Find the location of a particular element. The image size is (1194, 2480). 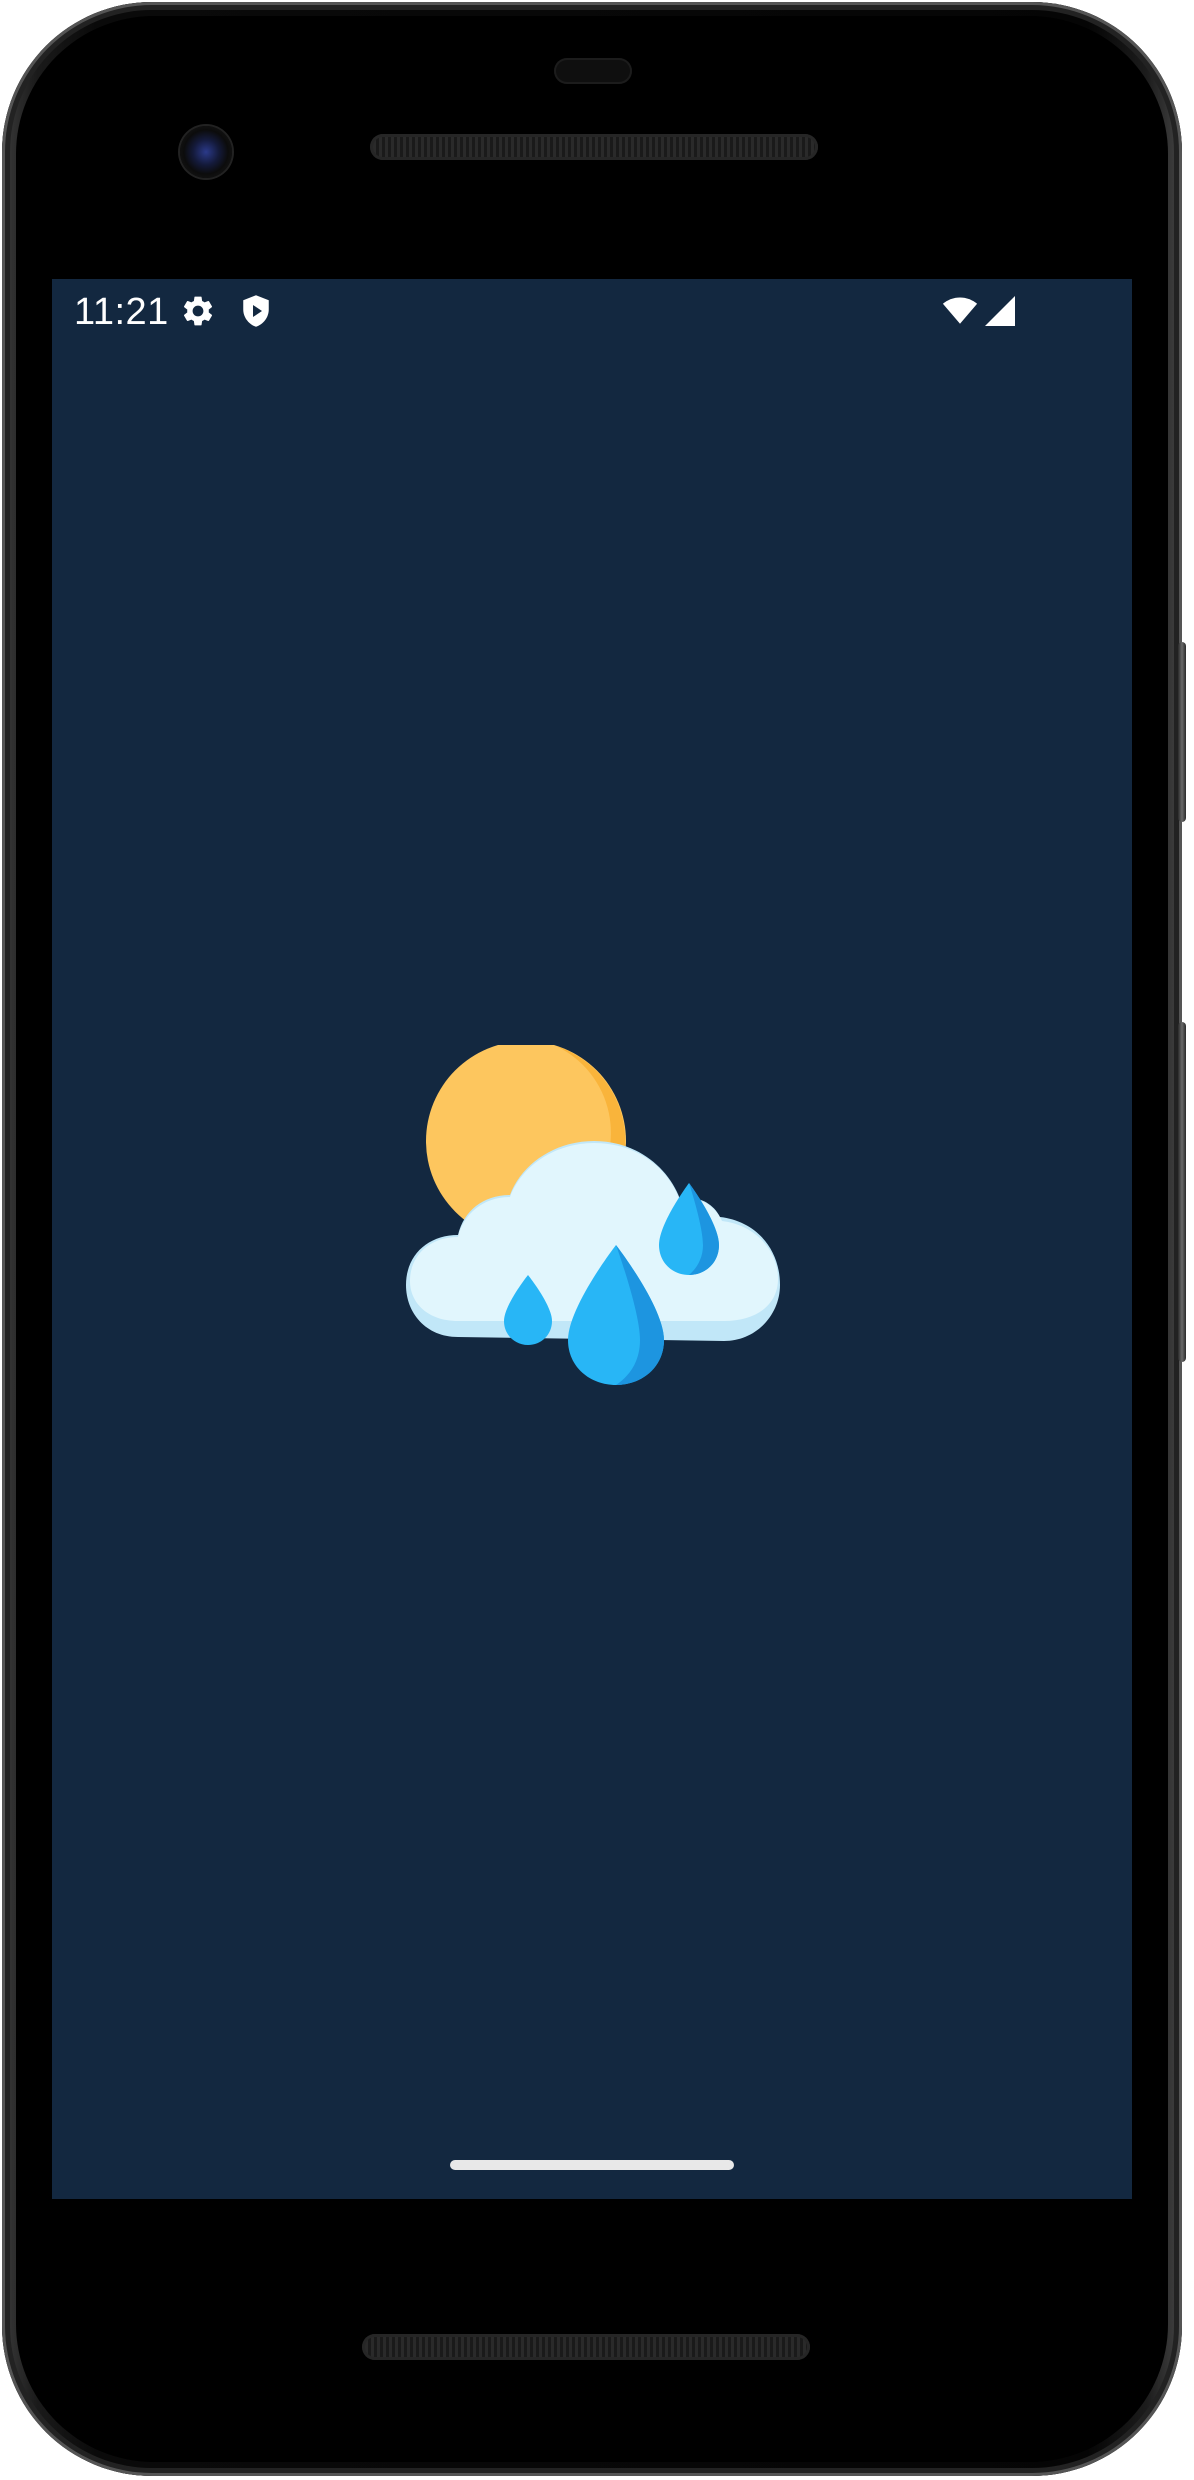

sun-cloud-rain-icon is located at coordinates (593, 1215).